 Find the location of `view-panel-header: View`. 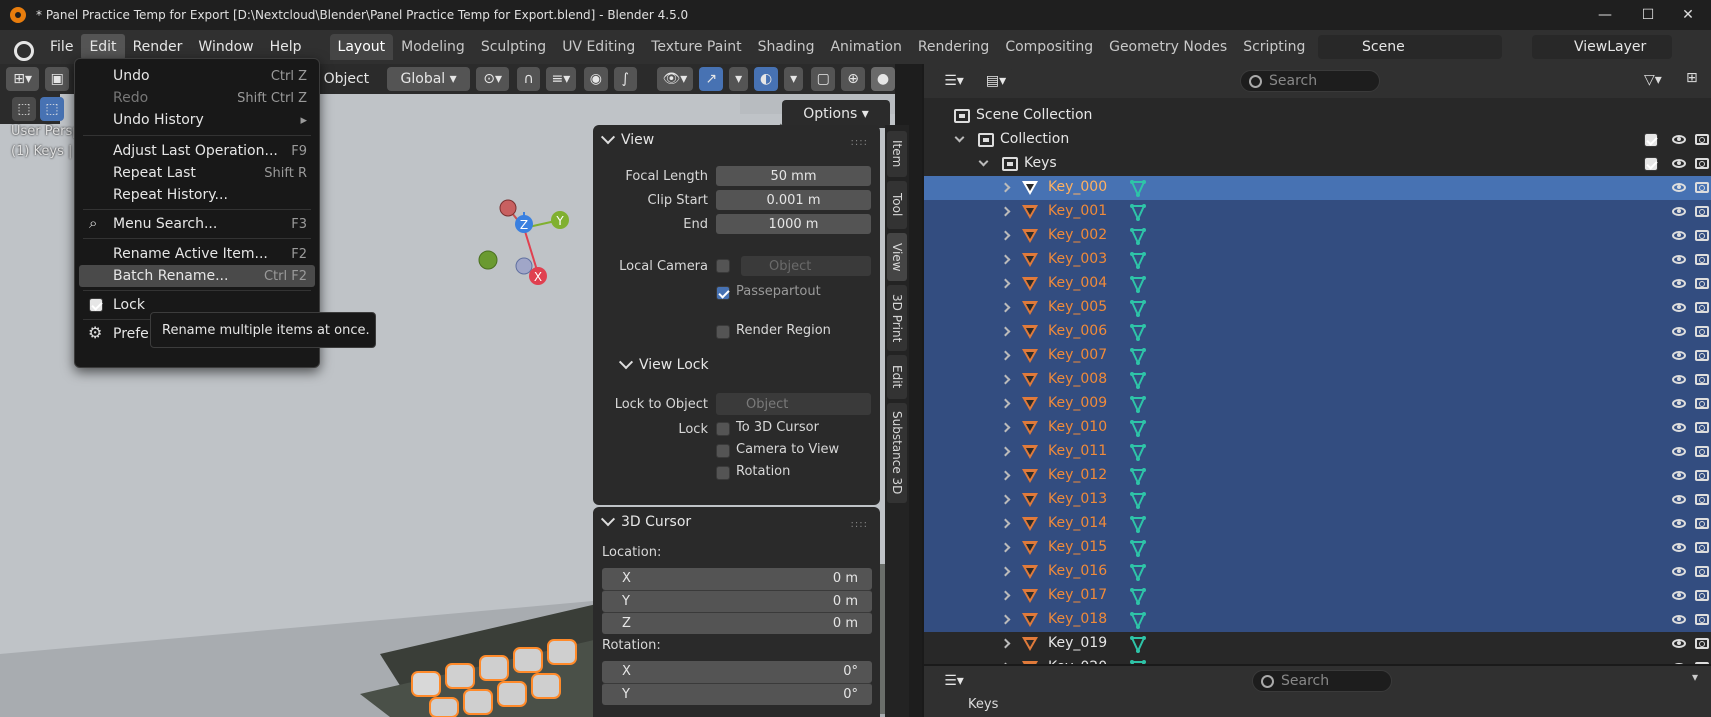

view-panel-header: View is located at coordinates (736, 140).